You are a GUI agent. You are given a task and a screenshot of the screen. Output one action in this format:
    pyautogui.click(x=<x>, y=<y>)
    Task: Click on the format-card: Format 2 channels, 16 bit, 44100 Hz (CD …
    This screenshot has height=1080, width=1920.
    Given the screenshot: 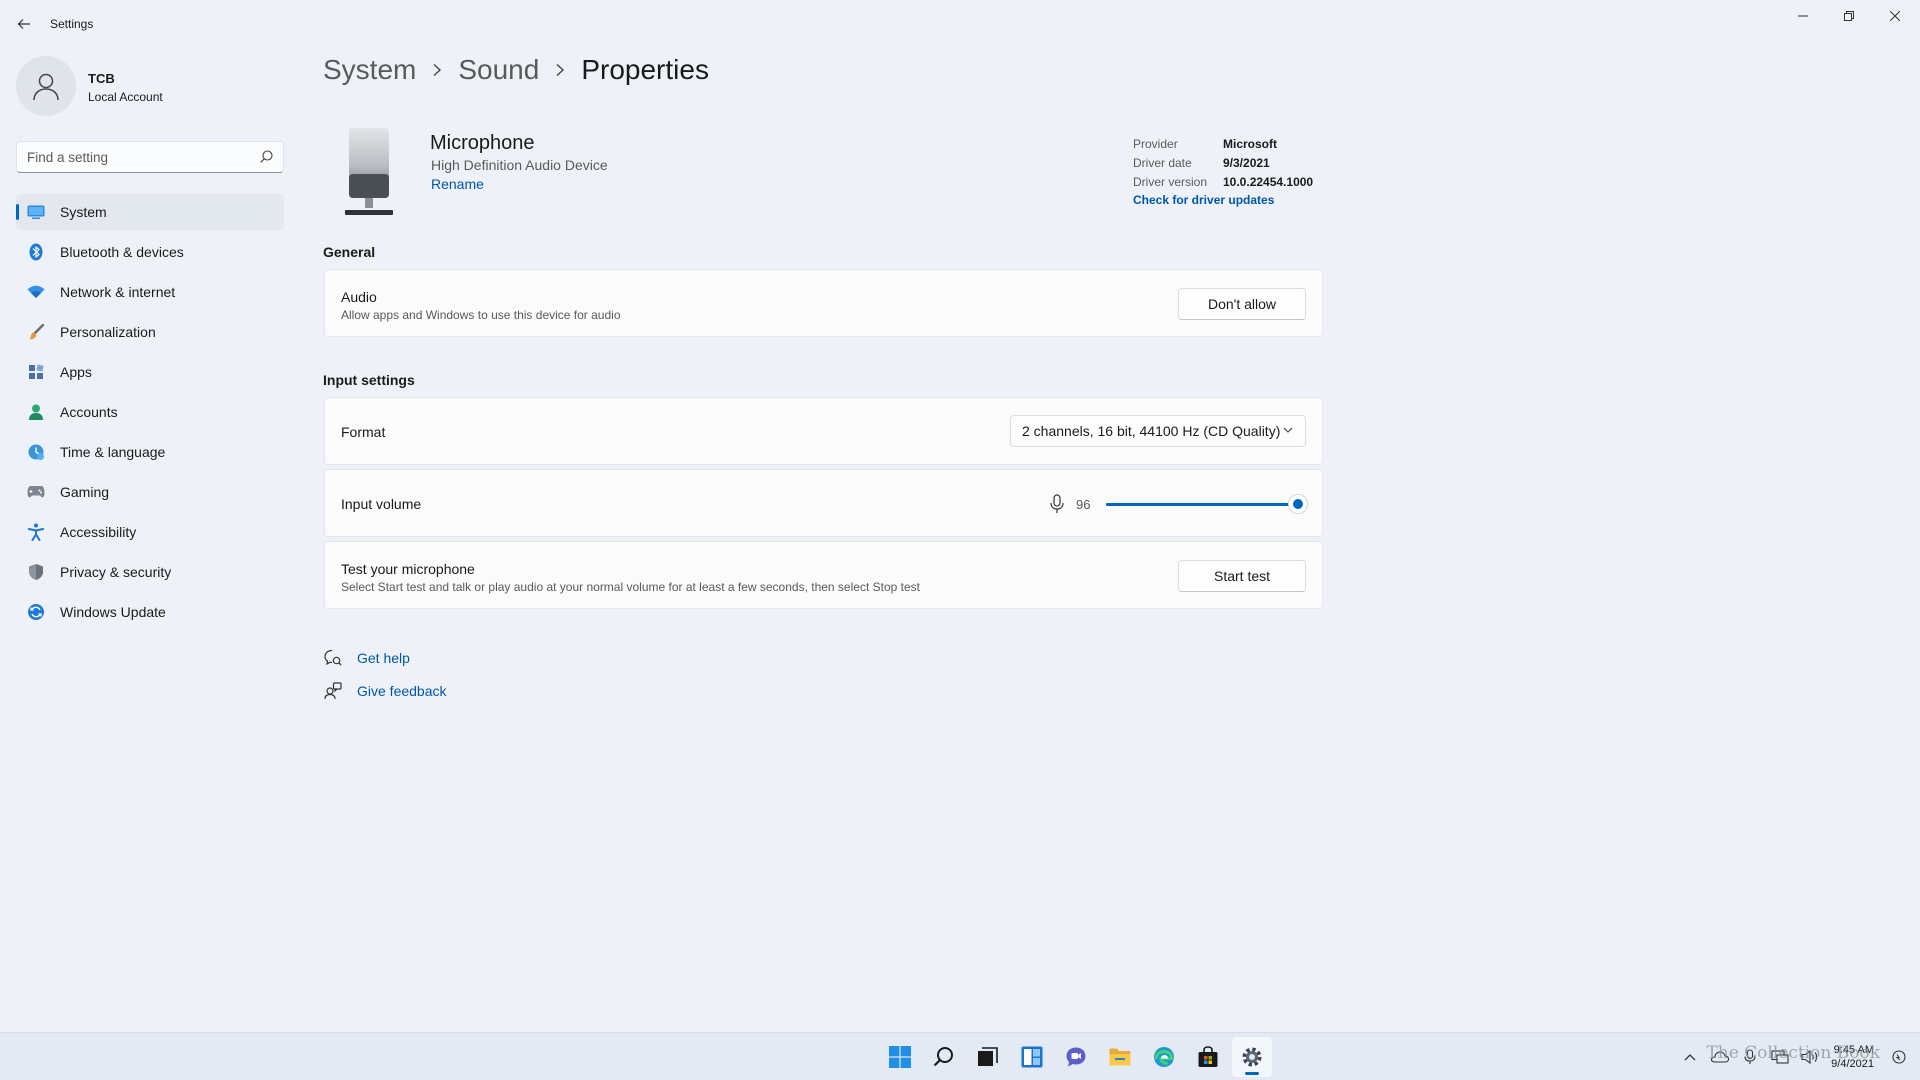 What is the action you would take?
    pyautogui.click(x=823, y=431)
    